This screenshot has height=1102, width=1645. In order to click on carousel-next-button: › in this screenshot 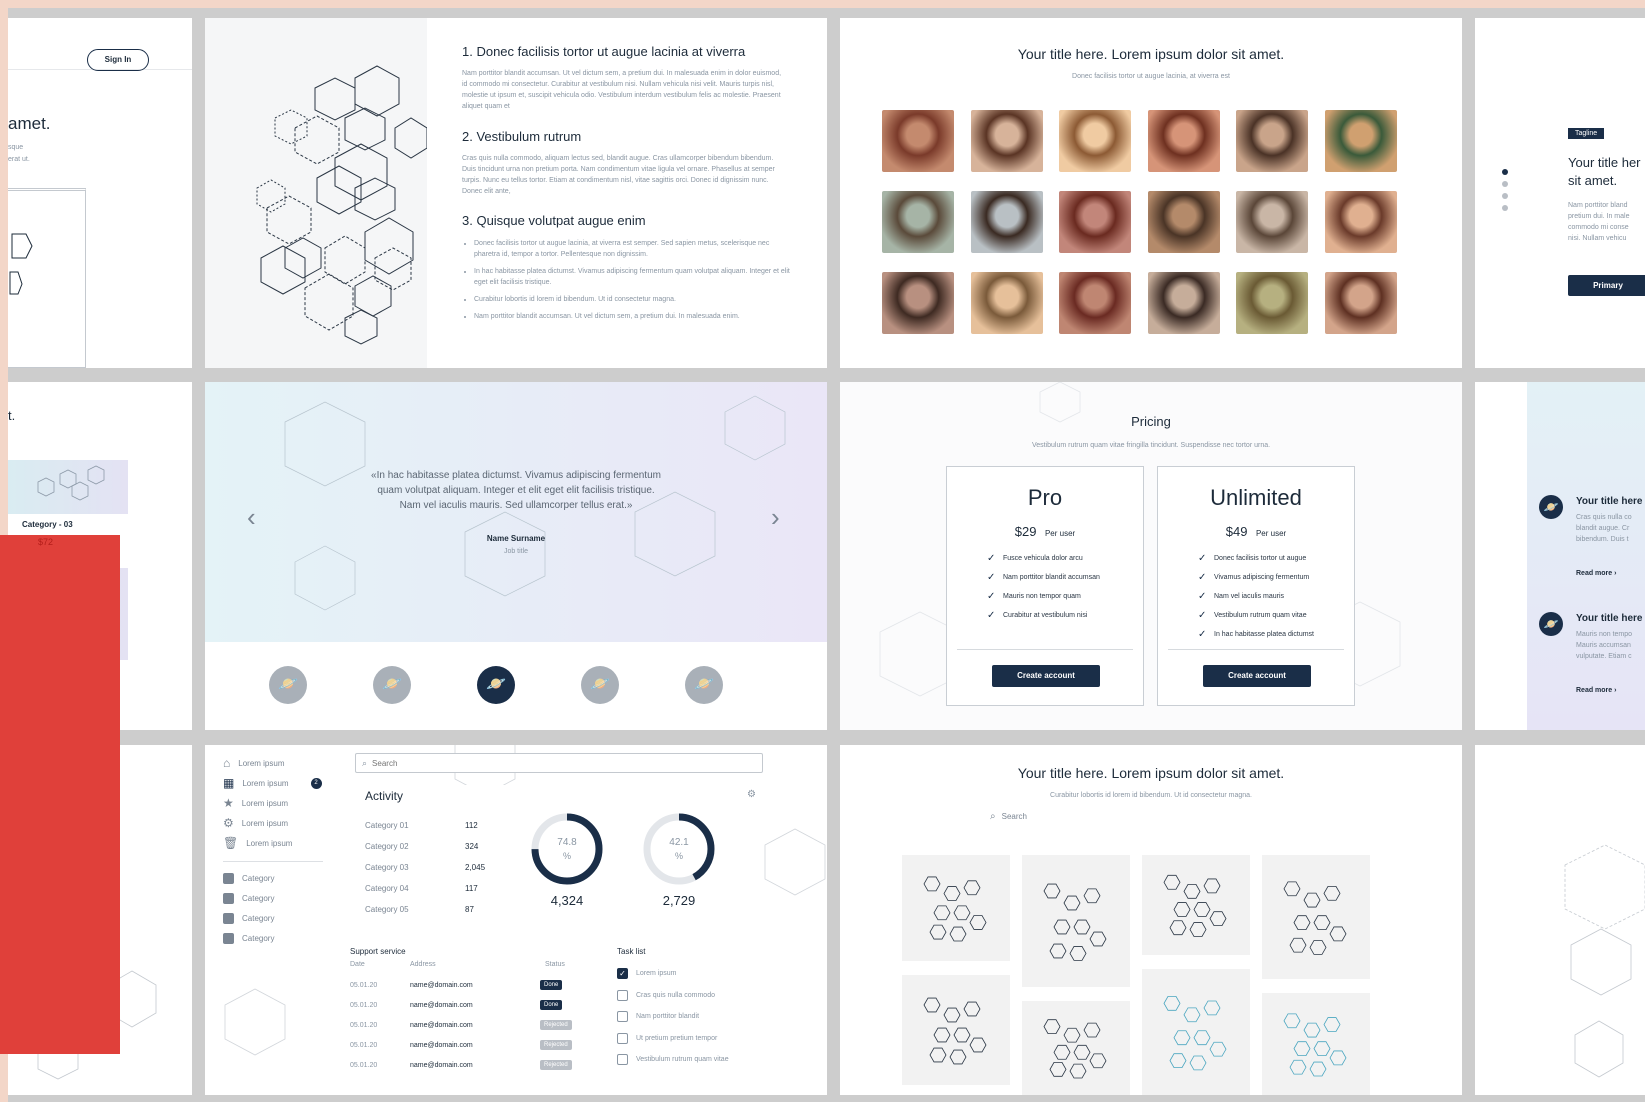, I will do `click(775, 517)`.